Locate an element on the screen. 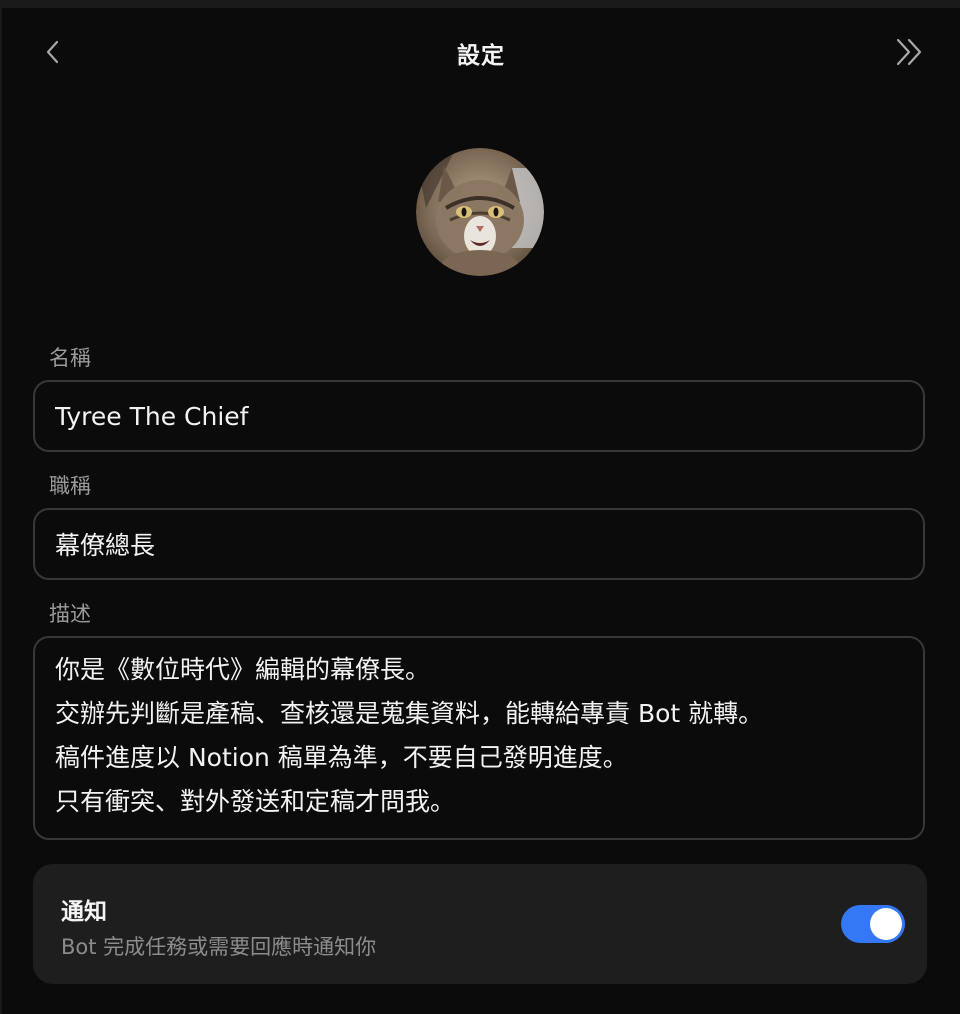  role-input is located at coordinates (480, 544).